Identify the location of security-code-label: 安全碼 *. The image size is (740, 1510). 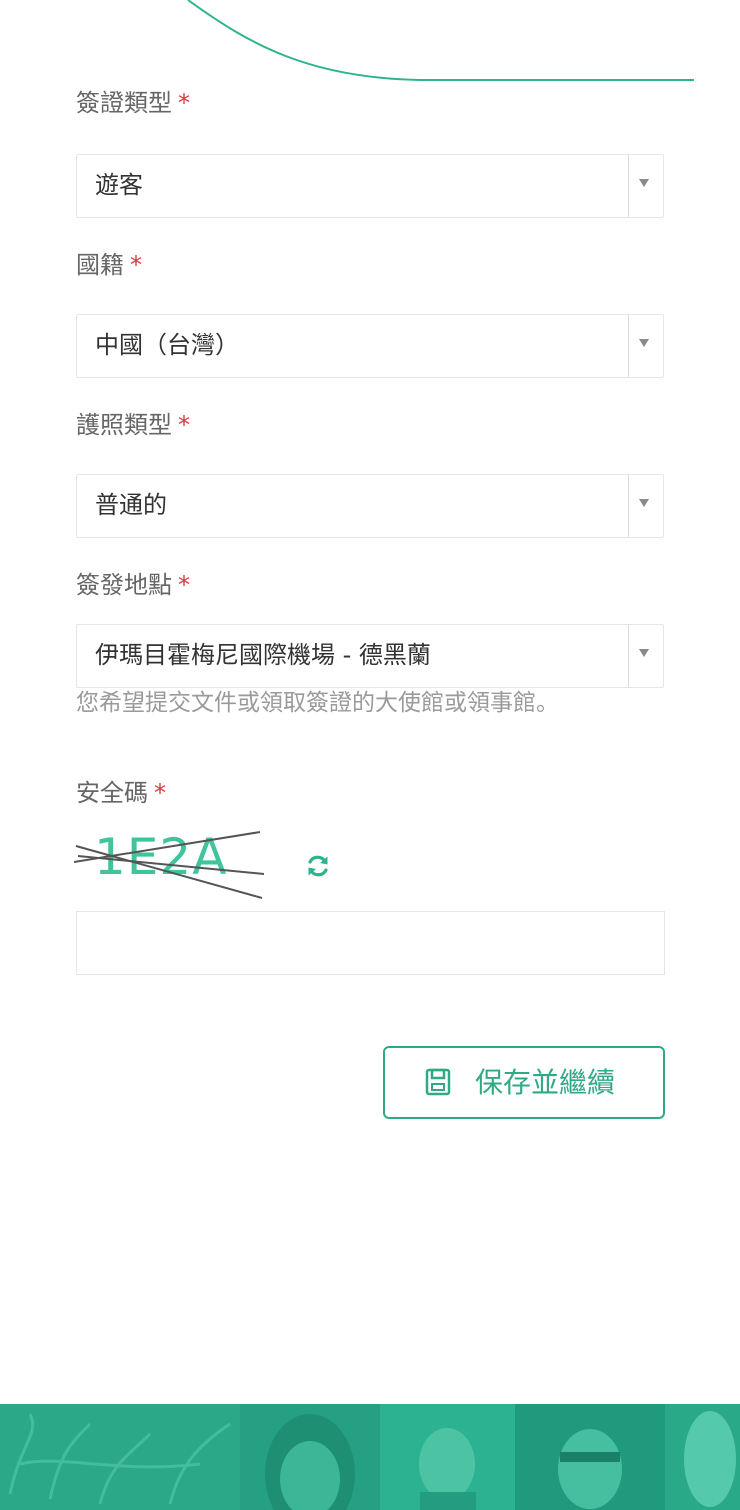
(121, 793).